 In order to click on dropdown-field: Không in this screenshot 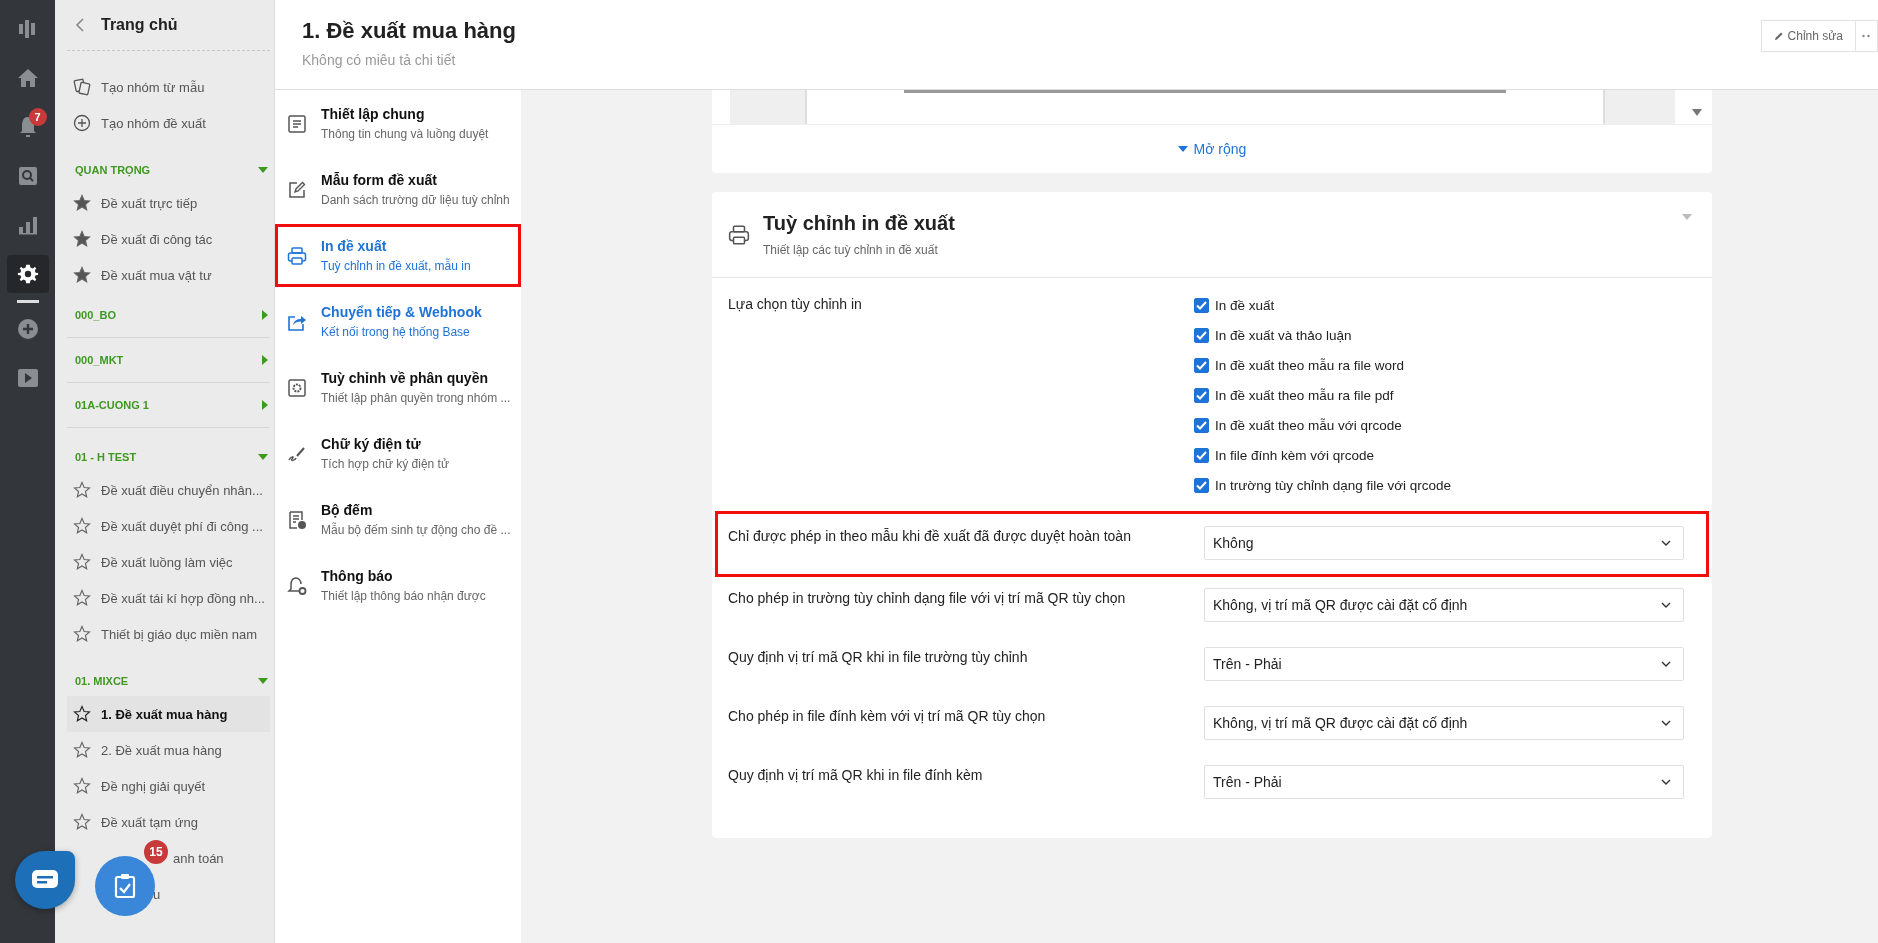, I will do `click(1444, 543)`.